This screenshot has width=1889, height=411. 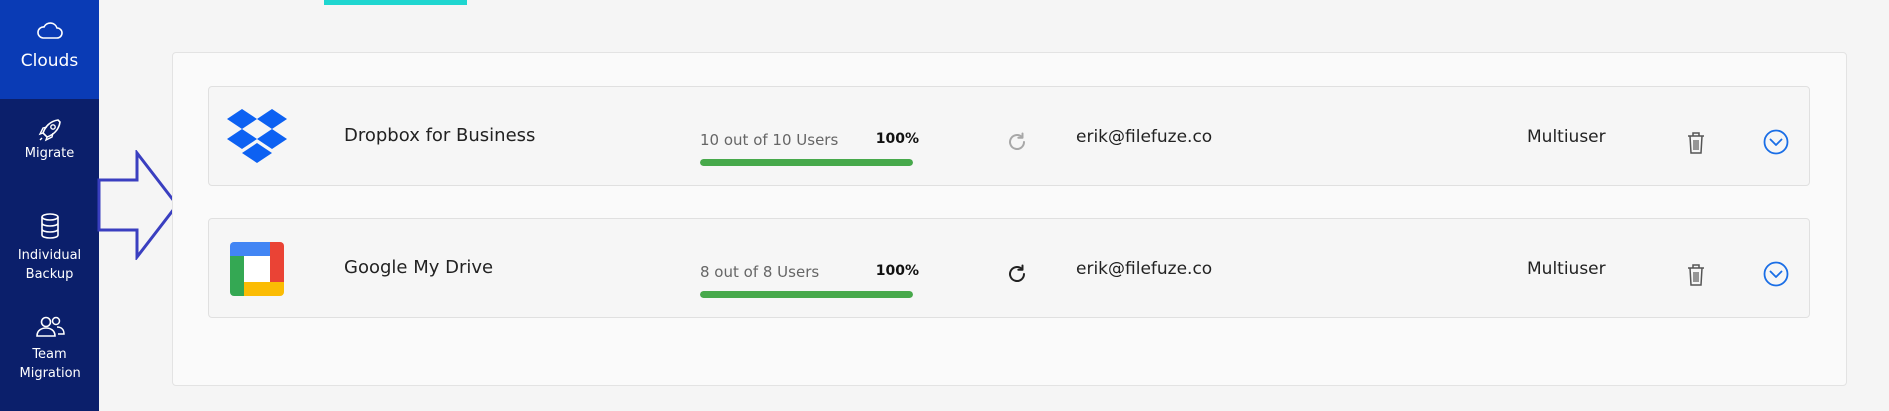 What do you see at coordinates (49, 61) in the screenshot?
I see `sidebar-item-label: Clouds` at bounding box center [49, 61].